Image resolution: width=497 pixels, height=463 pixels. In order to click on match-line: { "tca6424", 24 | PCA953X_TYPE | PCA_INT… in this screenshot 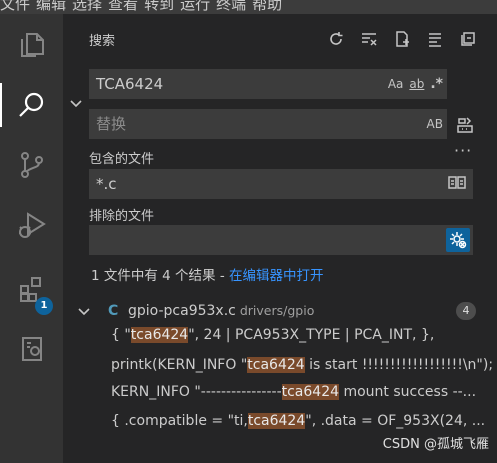, I will do `click(303, 335)`.